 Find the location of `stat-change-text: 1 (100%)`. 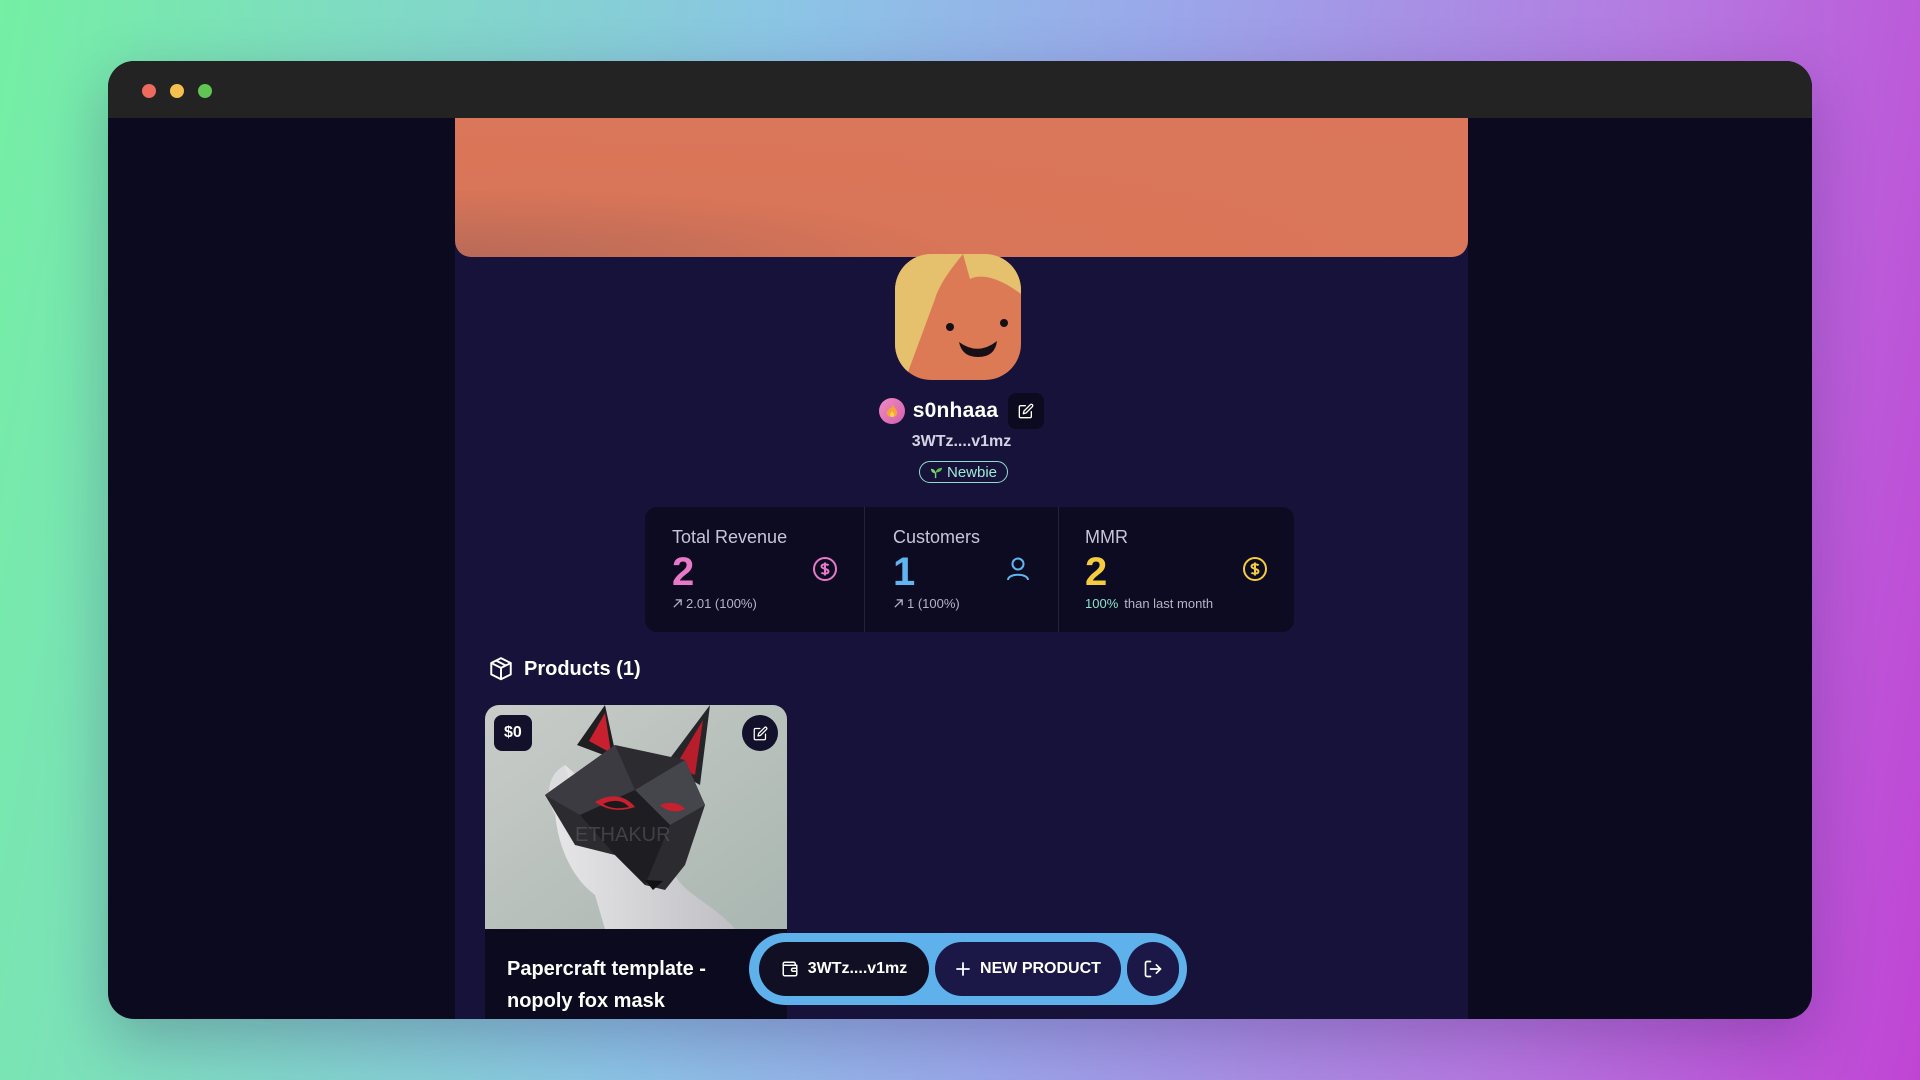

stat-change-text: 1 (100%) is located at coordinates (933, 603).